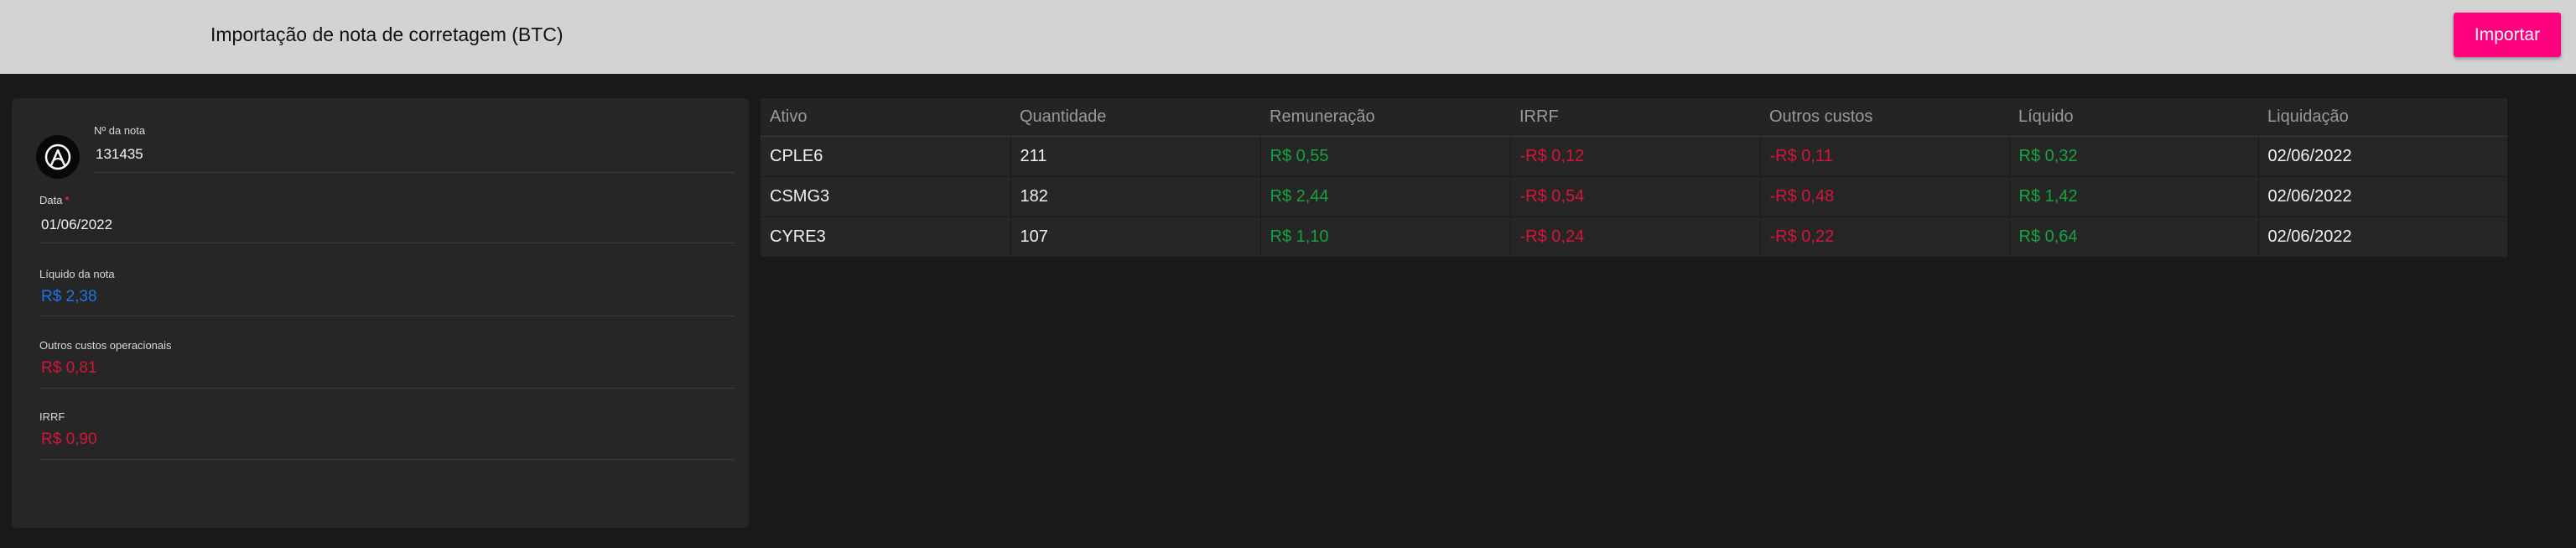  I want to click on irrf-label: IRRF, so click(52, 416).